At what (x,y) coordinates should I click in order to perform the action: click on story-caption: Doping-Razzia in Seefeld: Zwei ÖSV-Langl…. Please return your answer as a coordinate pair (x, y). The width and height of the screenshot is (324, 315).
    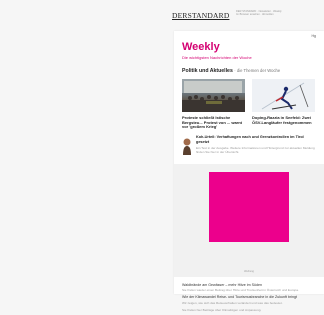
    Looking at the image, I should click on (283, 120).